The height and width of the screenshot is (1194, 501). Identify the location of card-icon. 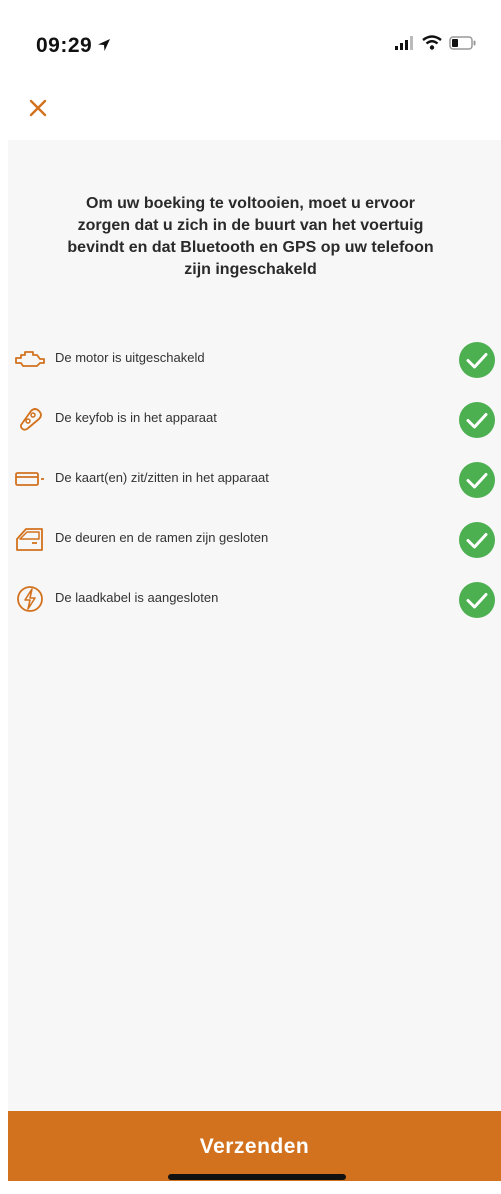
(29, 479).